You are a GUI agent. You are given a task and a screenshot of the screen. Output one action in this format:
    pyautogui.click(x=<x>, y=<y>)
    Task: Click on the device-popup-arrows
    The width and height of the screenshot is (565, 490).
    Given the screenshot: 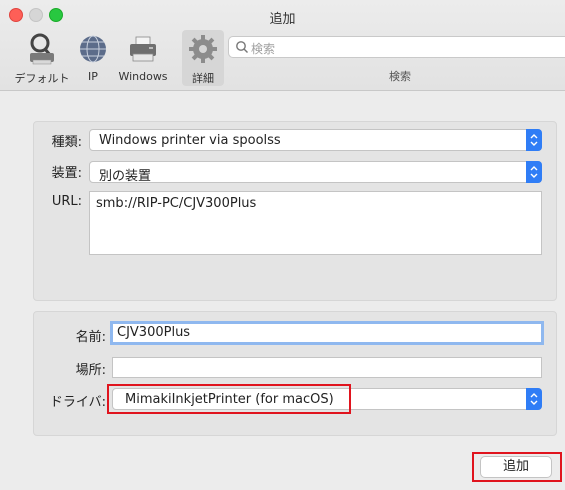 What is the action you would take?
    pyautogui.click(x=534, y=172)
    